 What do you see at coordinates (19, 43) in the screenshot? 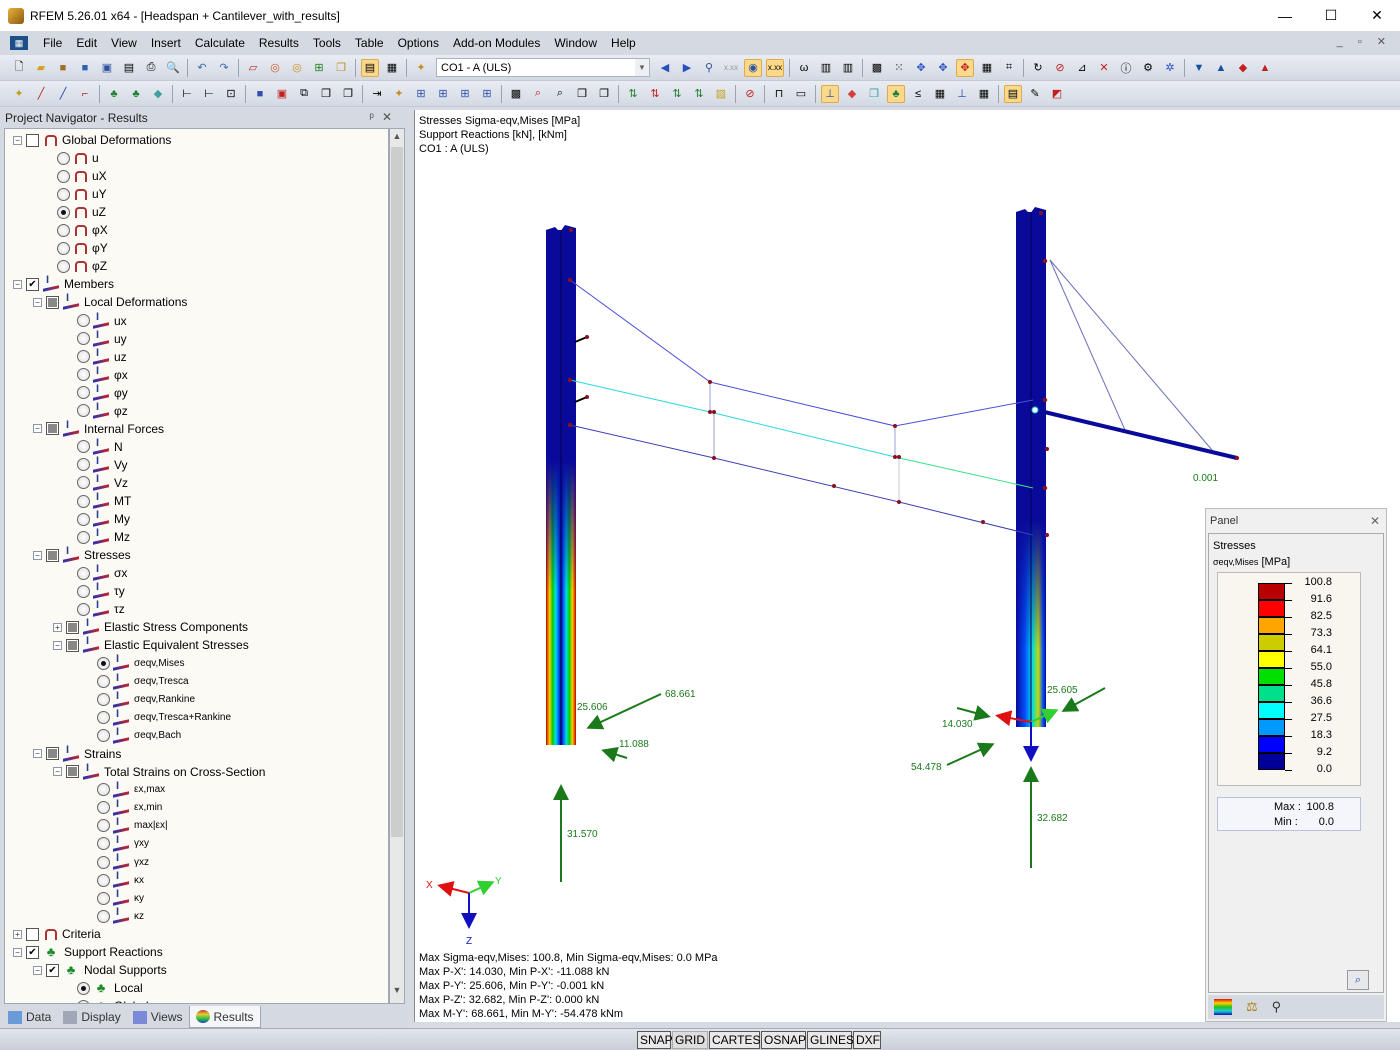
I see `document-icon: ▦` at bounding box center [19, 43].